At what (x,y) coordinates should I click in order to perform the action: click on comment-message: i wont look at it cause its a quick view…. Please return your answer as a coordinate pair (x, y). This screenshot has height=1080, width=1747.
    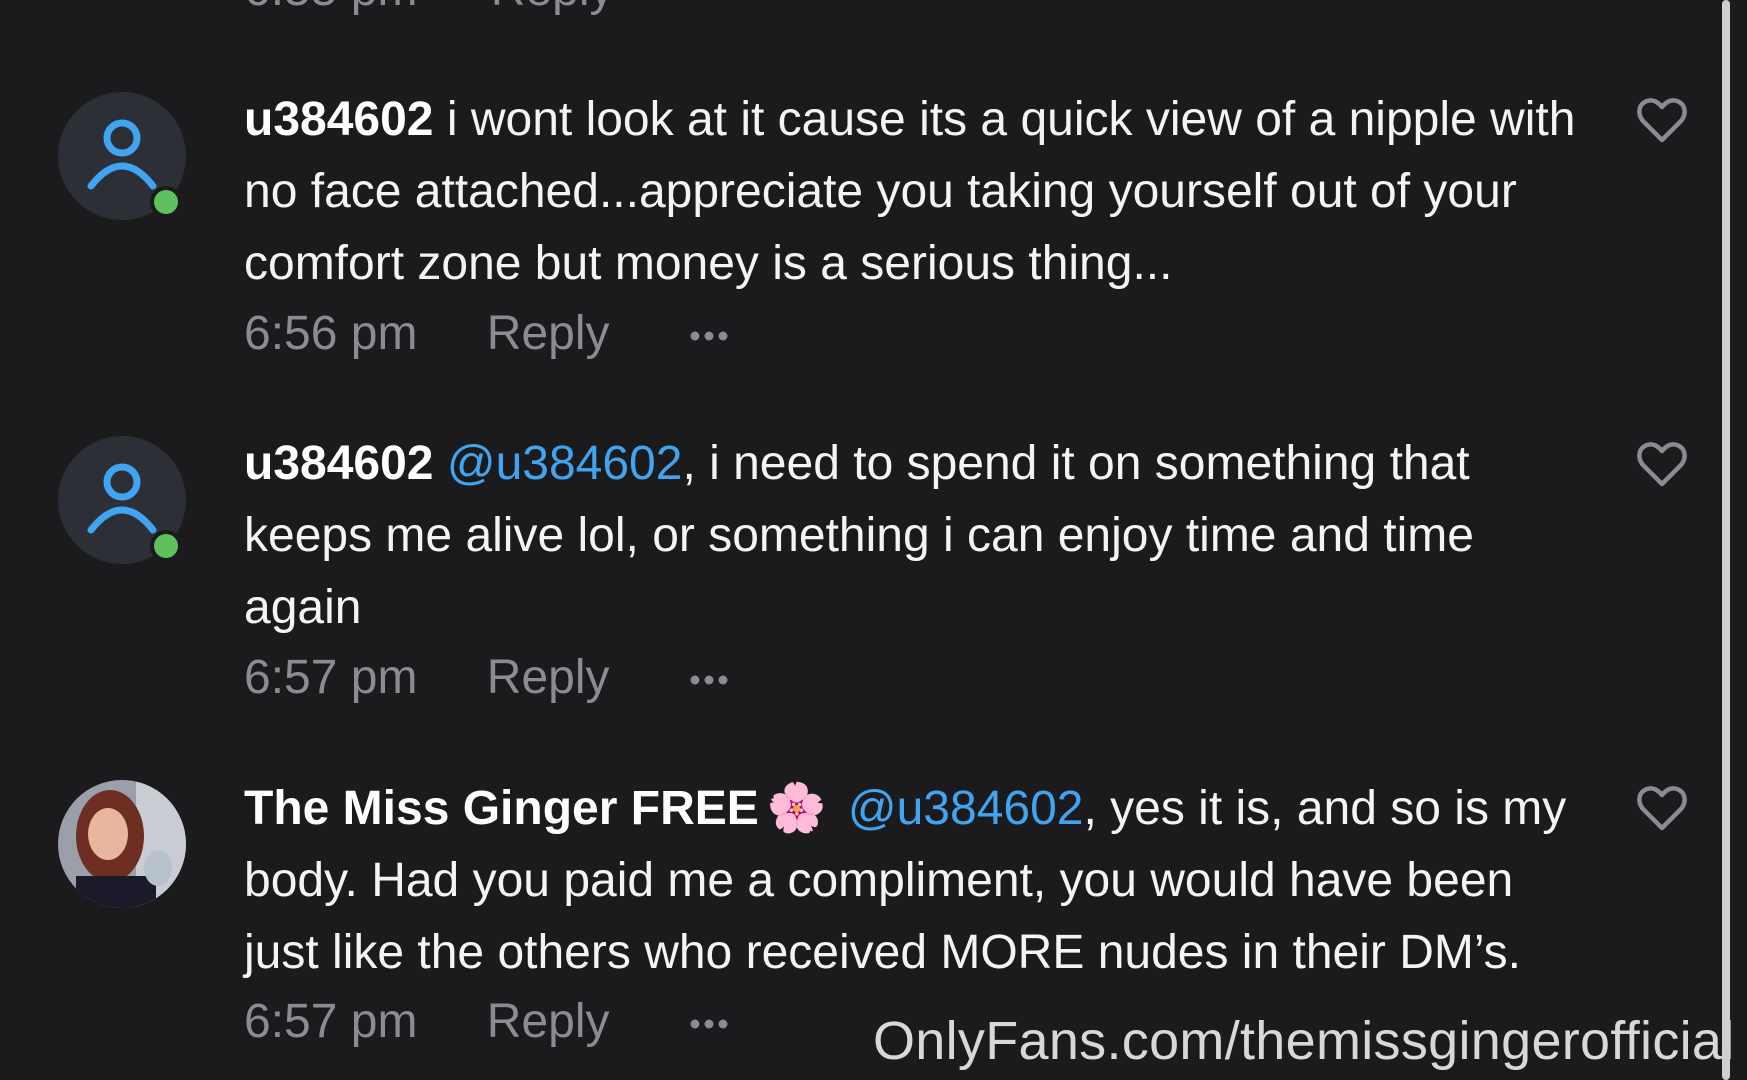
    Looking at the image, I should click on (910, 191).